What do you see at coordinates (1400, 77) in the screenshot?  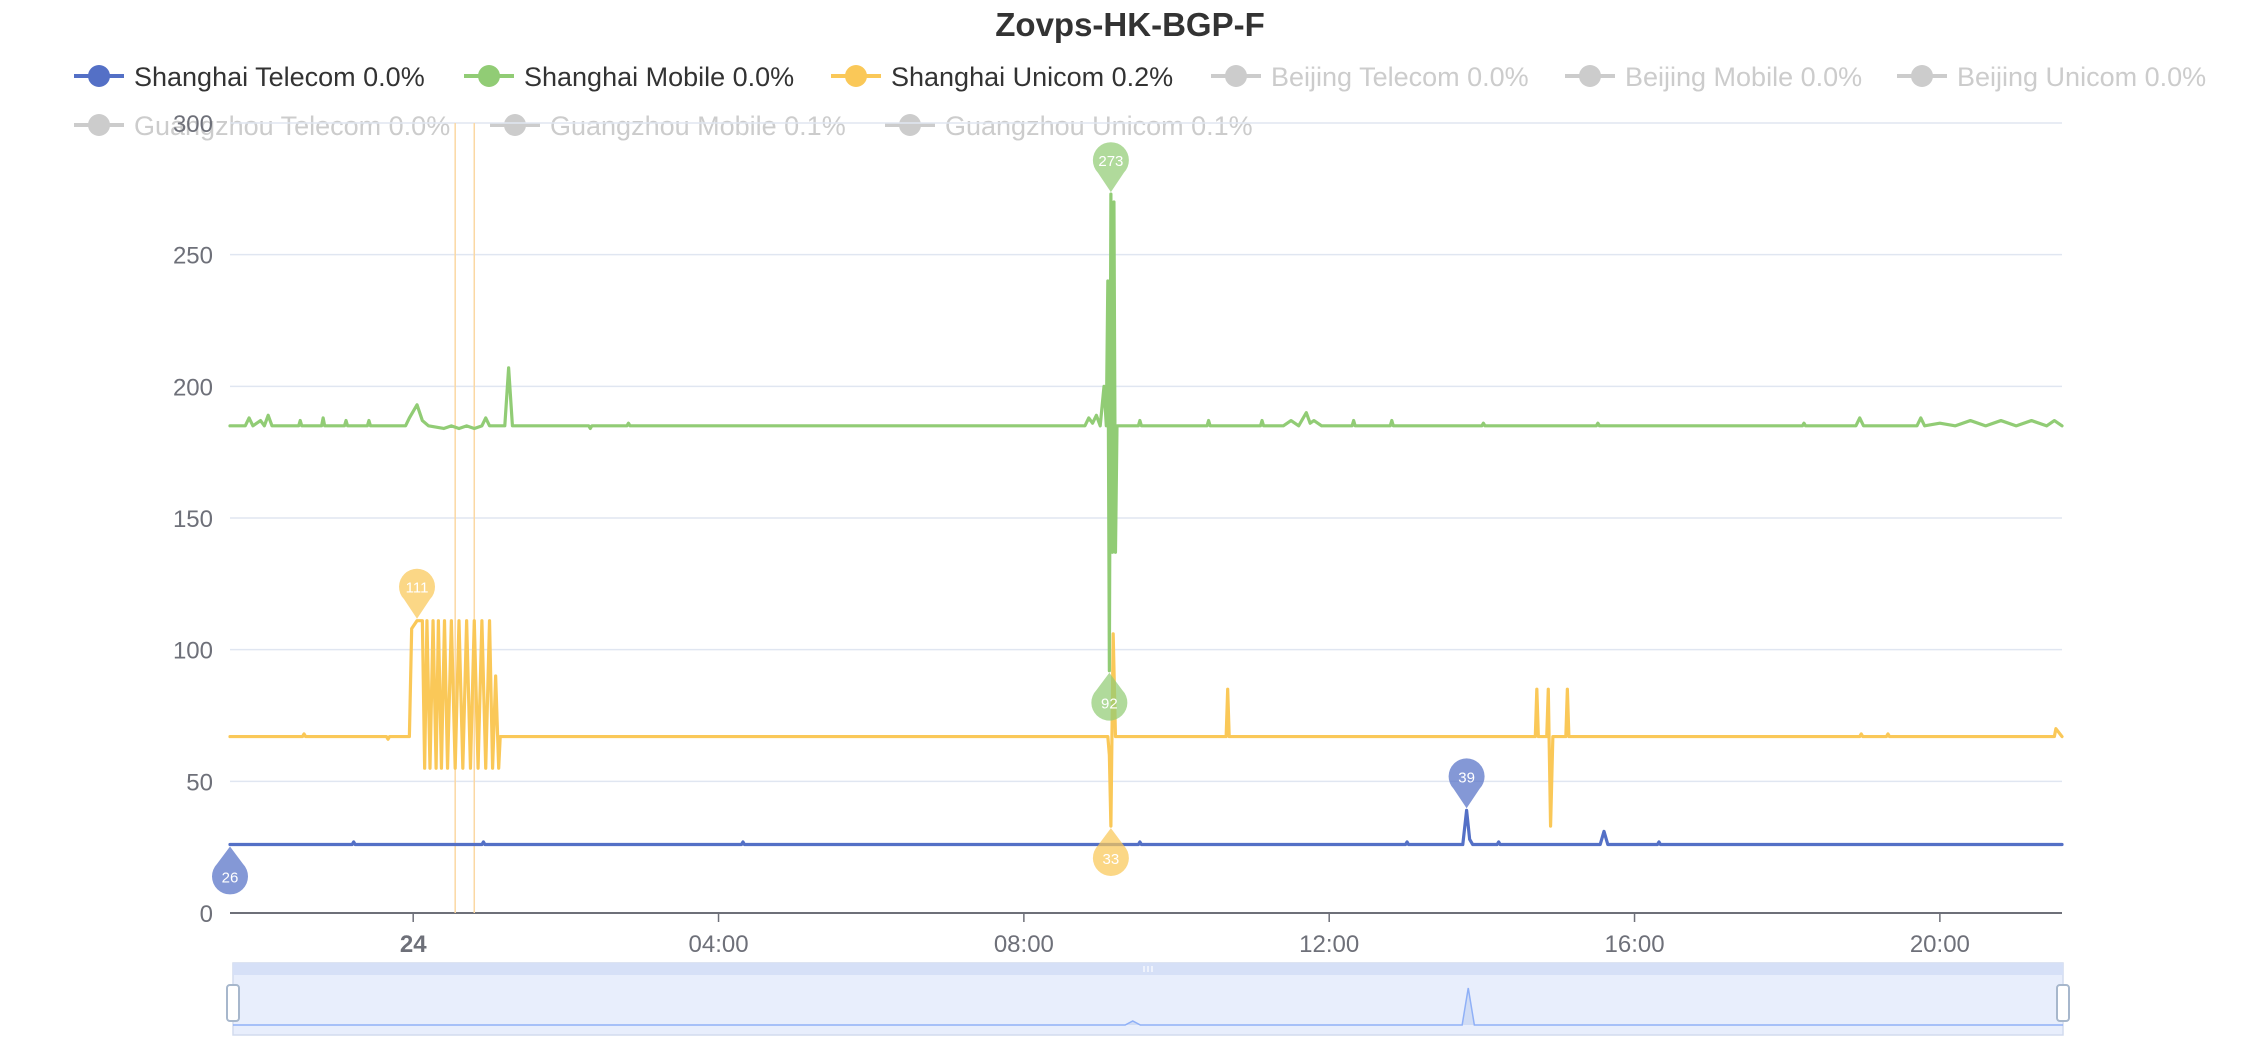 I see `legend-label: Beijing Telecom 0.0%` at bounding box center [1400, 77].